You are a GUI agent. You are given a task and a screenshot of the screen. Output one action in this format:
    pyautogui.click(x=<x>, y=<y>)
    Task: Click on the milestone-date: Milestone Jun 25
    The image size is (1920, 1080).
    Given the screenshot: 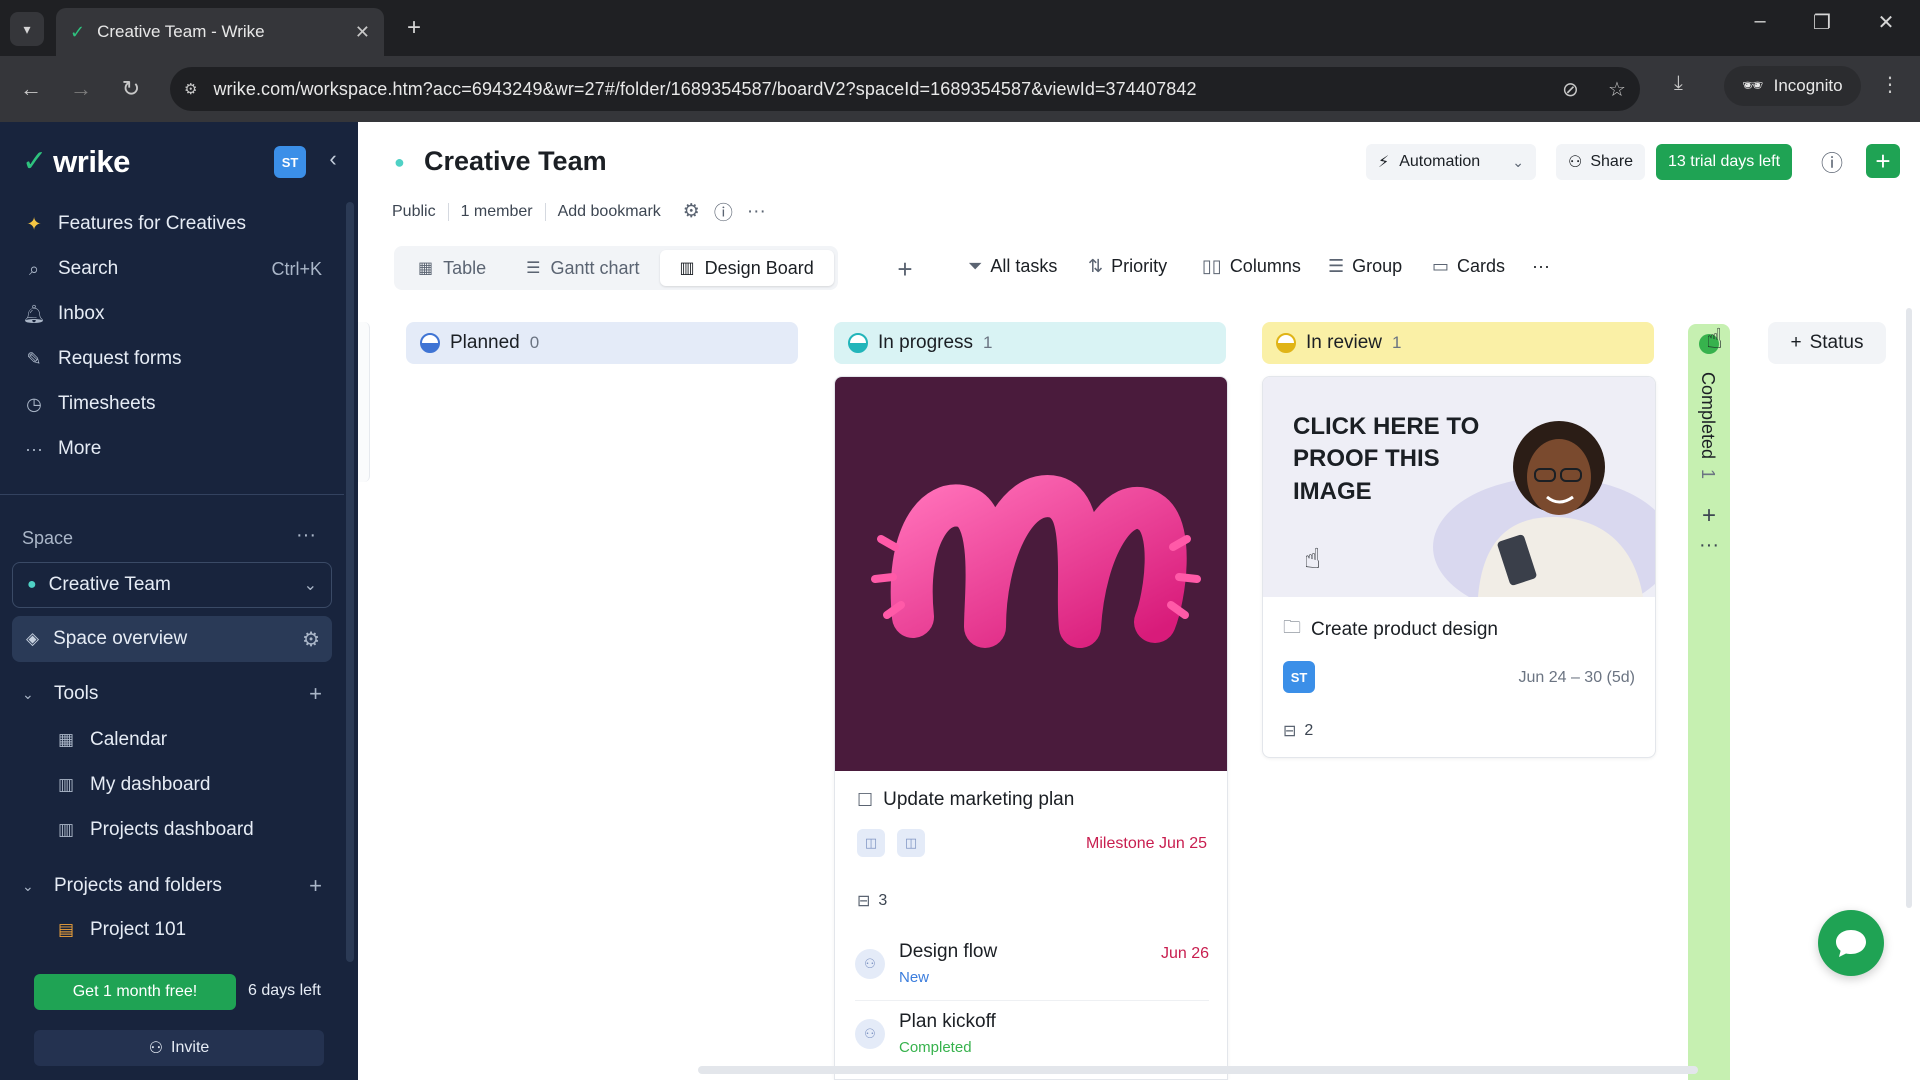 What is the action you would take?
    pyautogui.click(x=1146, y=844)
    